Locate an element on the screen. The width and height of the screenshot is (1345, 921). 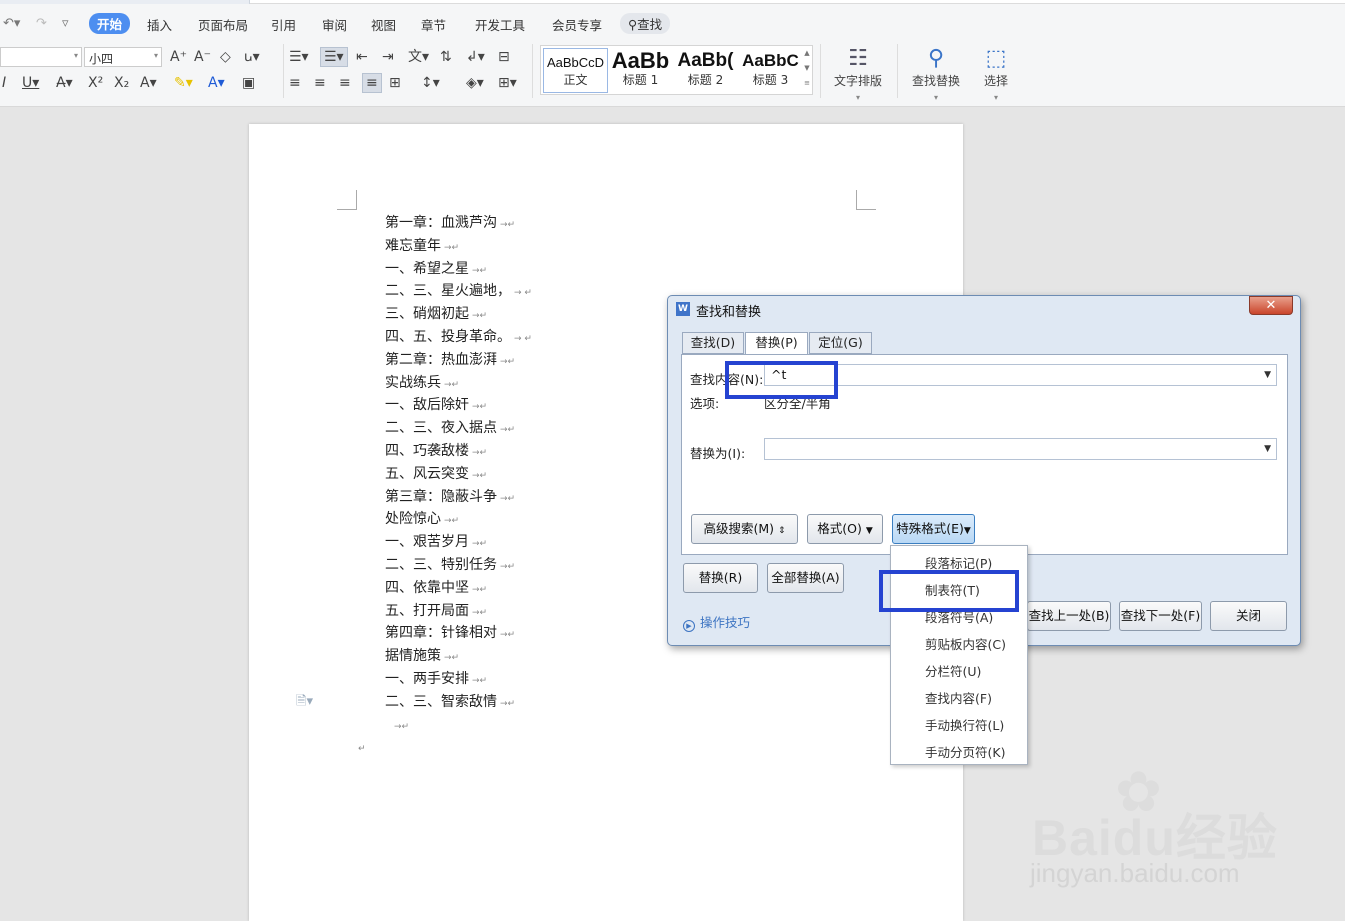
close-icon: ✕ is located at coordinates (1271, 305).